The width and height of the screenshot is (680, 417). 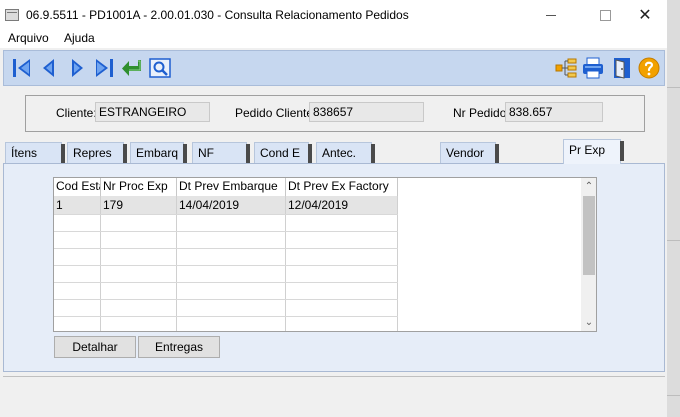 I want to click on exit-door-icon, so click(x=622, y=68).